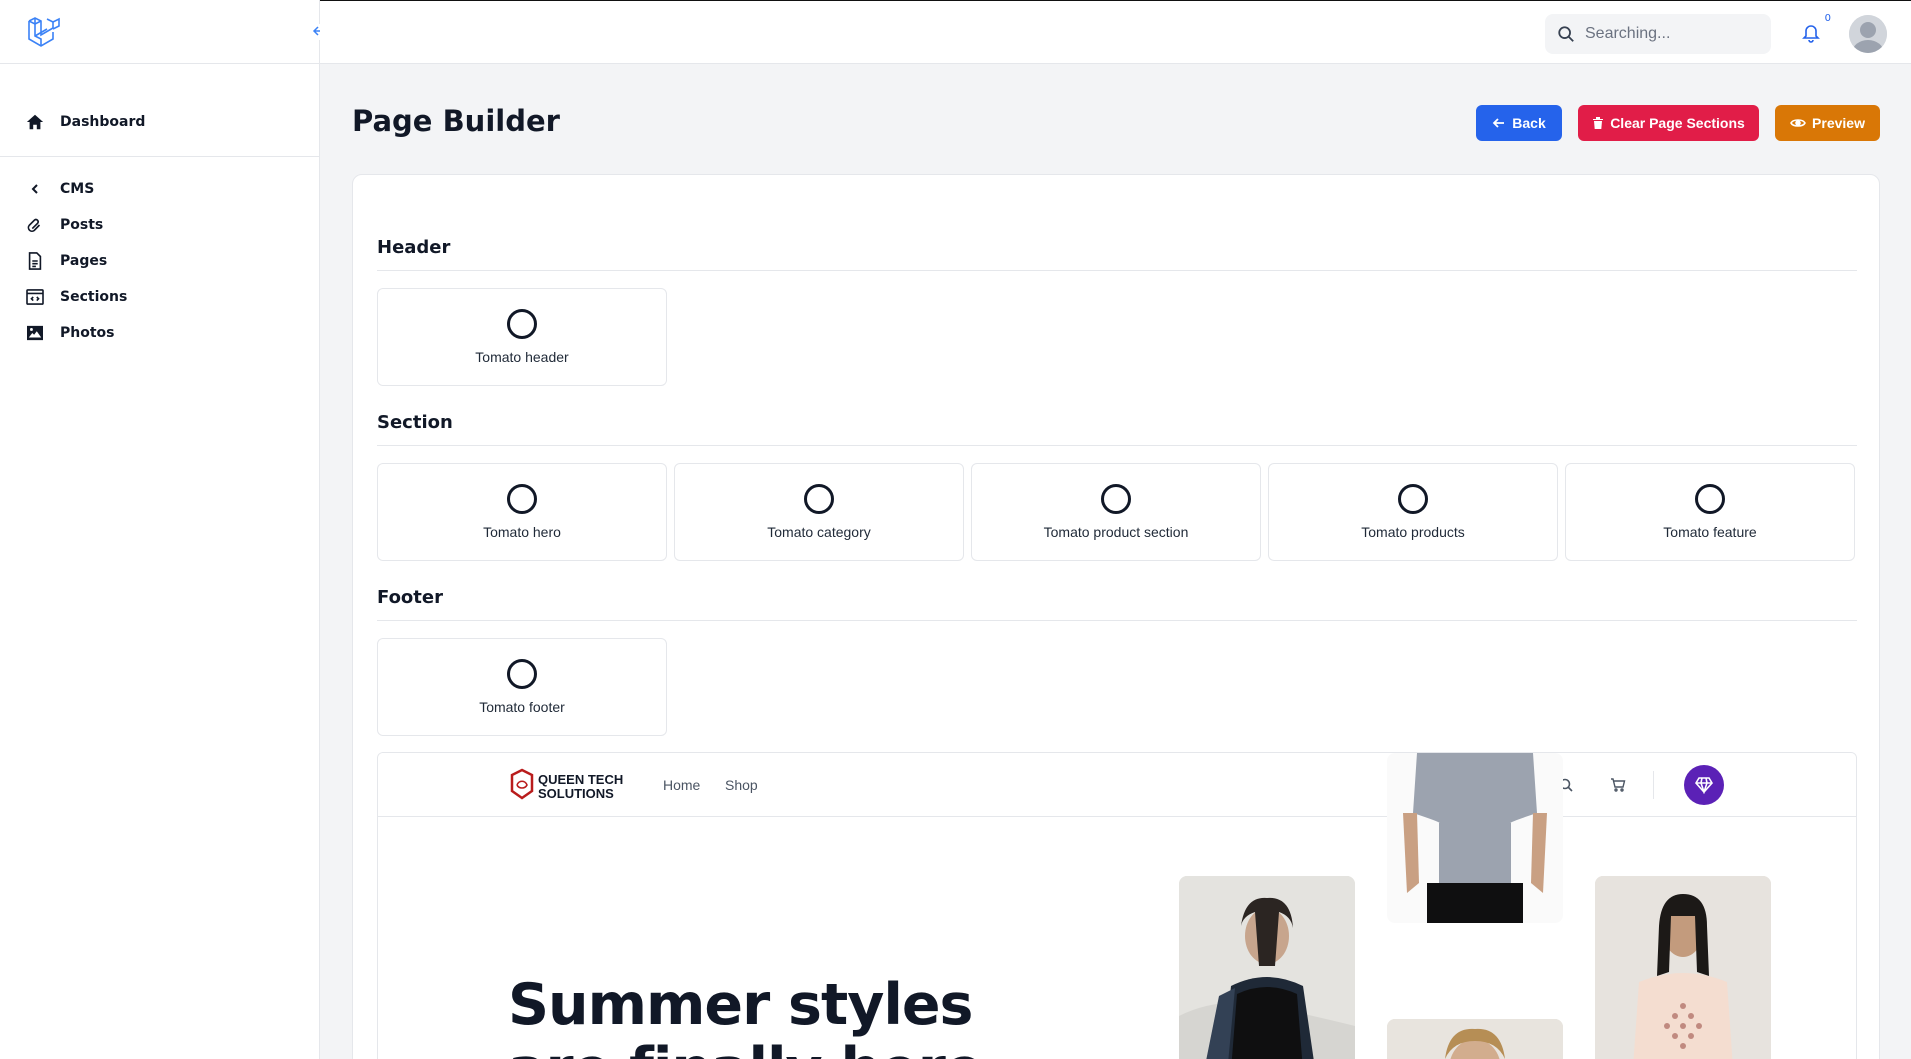 The image size is (1911, 1059). Describe the element at coordinates (1618, 785) in the screenshot. I see `cart-icon` at that location.